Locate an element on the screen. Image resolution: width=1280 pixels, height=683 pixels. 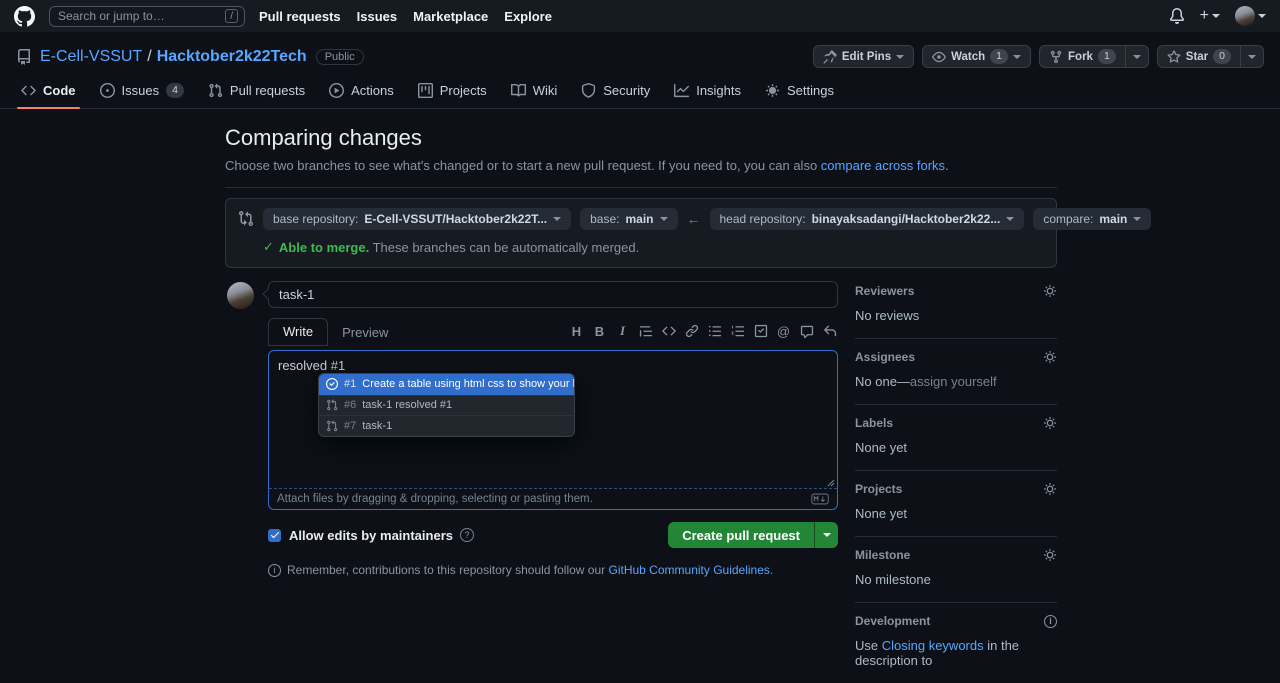
repo-actions: Edit Pins Watch 1 Fork 1 Star 0 is located at coordinates (1038, 56).